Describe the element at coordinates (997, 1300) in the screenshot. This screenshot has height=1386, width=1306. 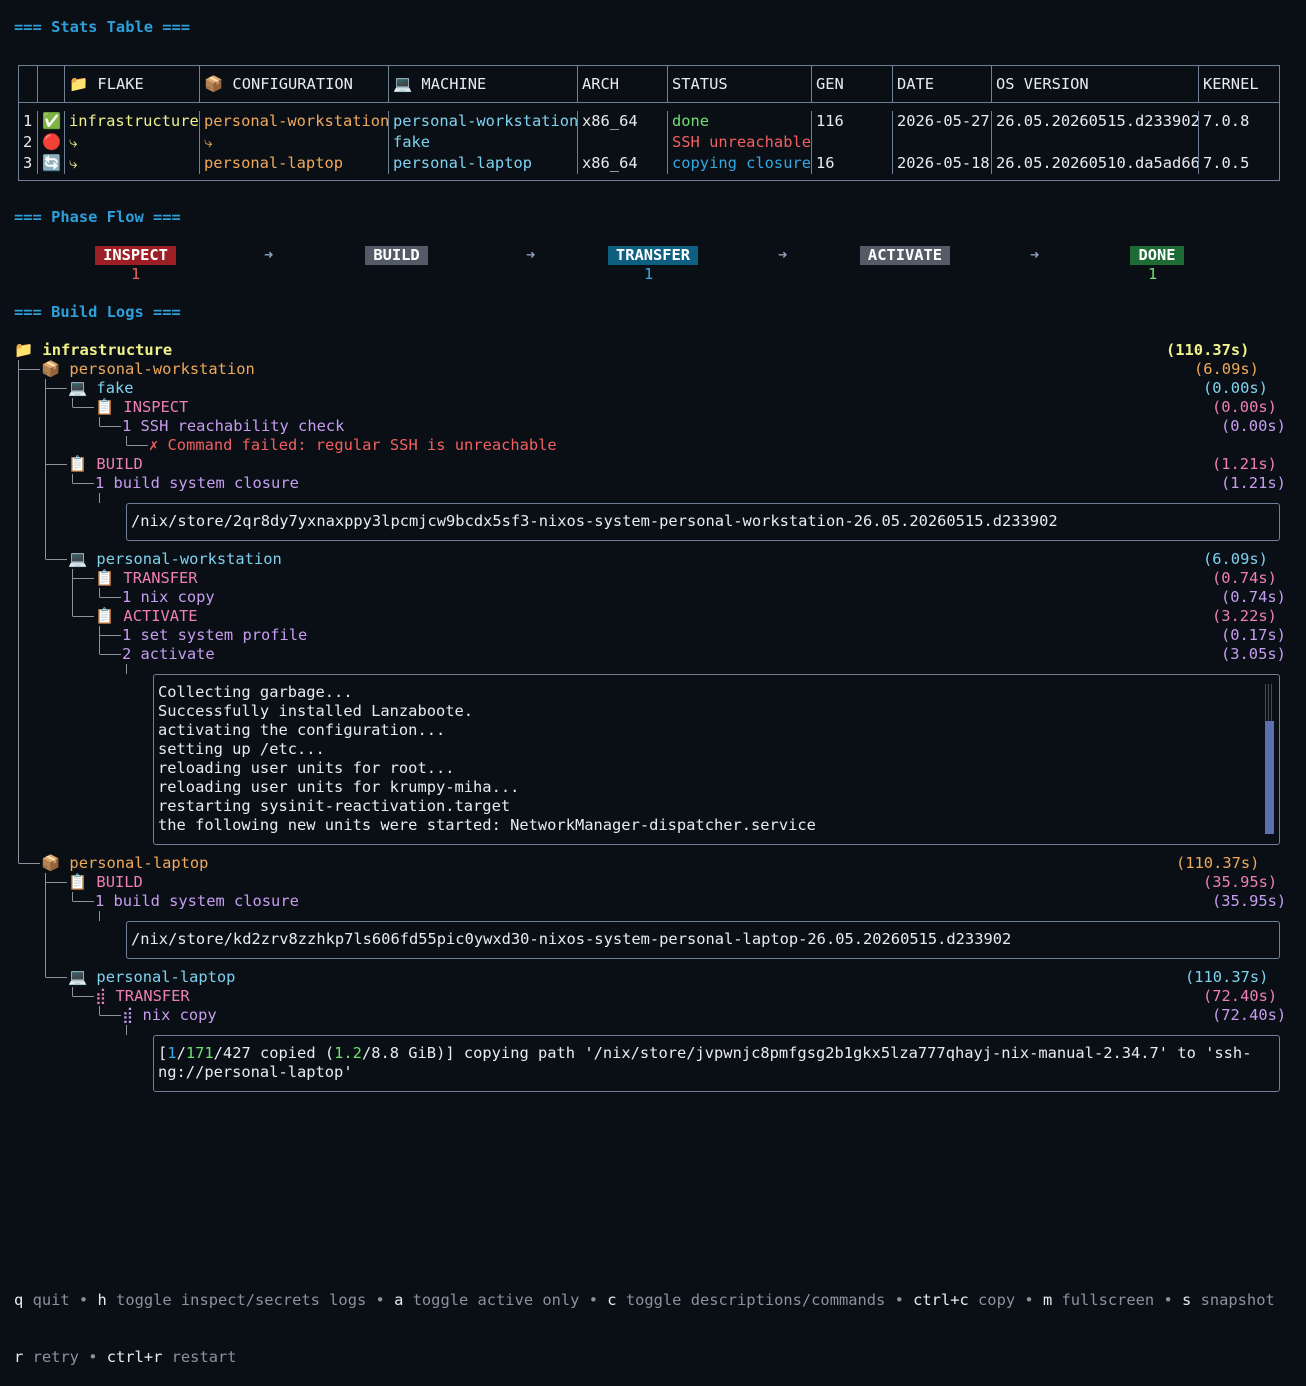
I see `key-desc: copy` at that location.